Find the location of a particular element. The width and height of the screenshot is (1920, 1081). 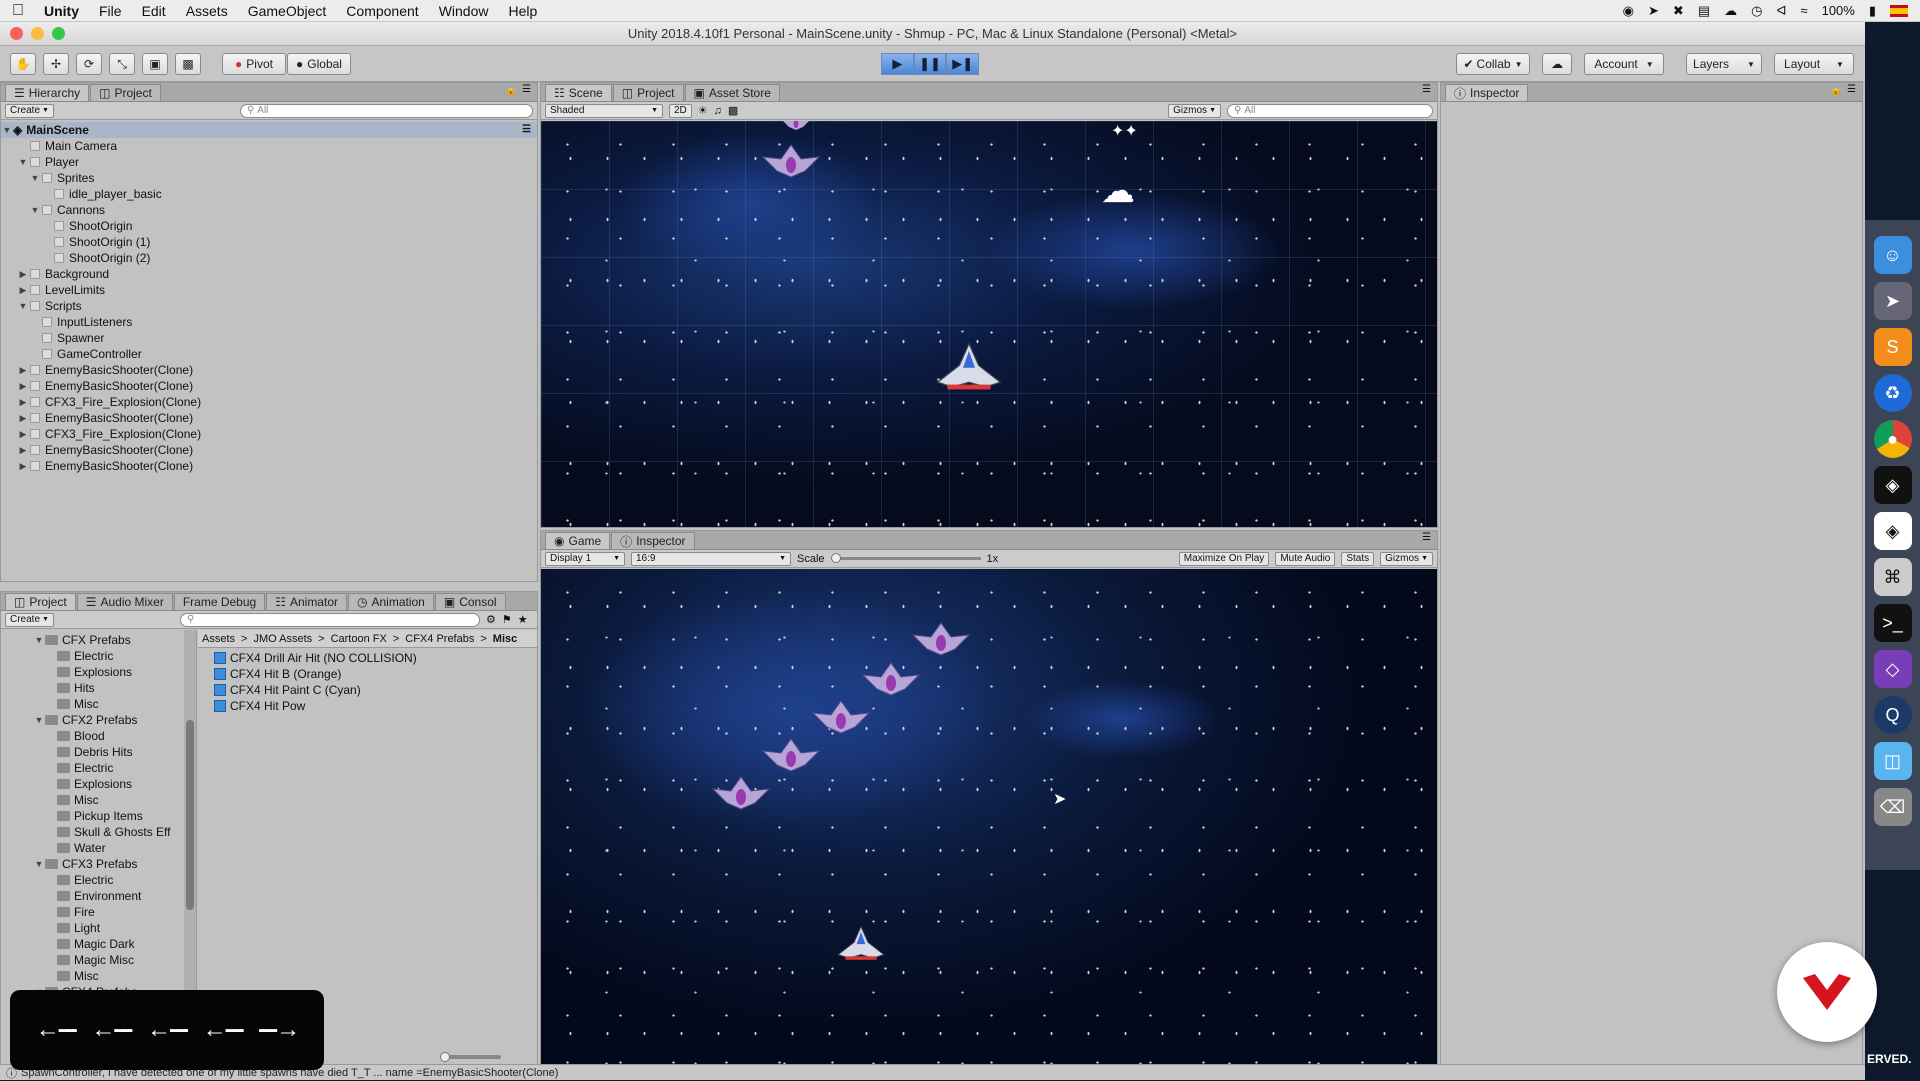

tree-item: Environment is located at coordinates (98, 896).